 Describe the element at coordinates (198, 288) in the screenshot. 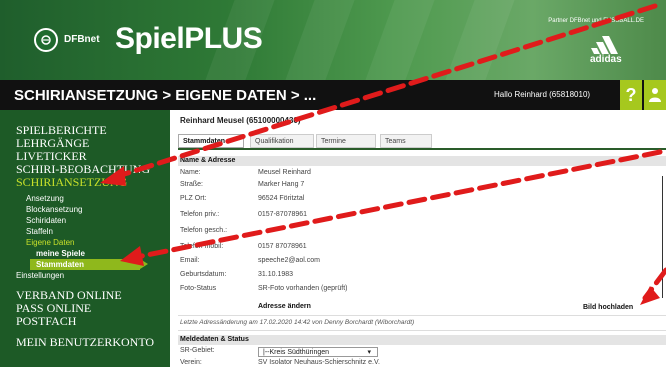

I see `field-label: Foto-Status` at that location.